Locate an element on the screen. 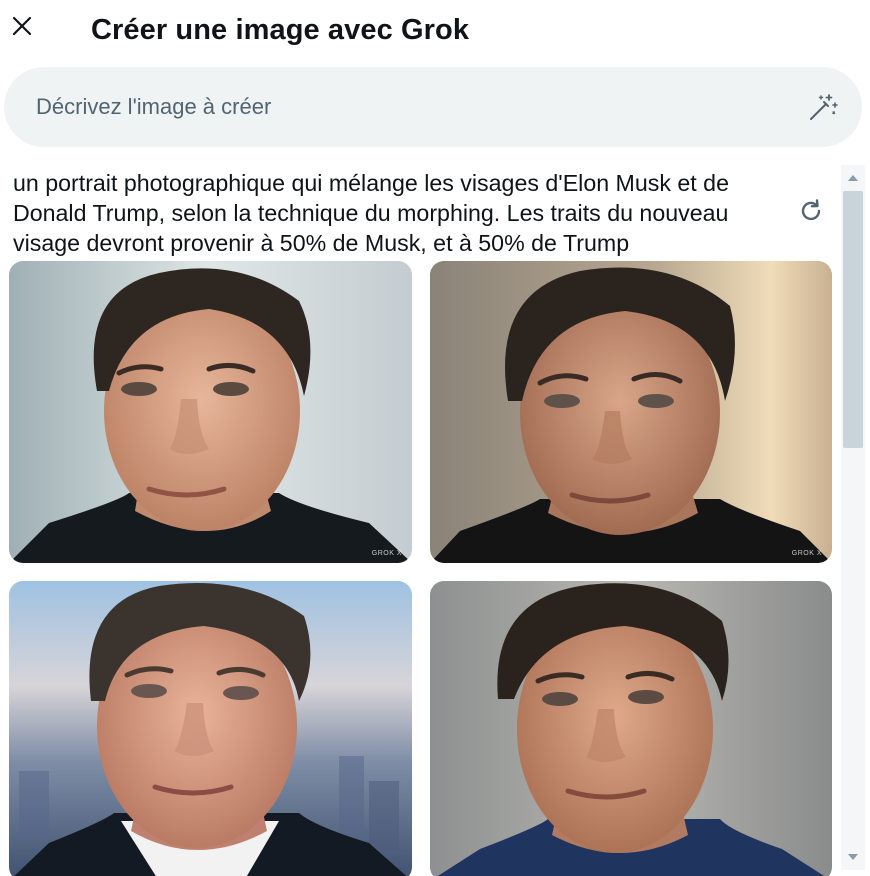  close-icon is located at coordinates (22, 26).